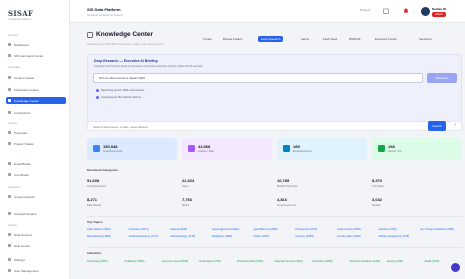  Describe the element at coordinates (232, 39) in the screenshot. I see `toolbar-browse-folders-button: Browse Folders` at that location.